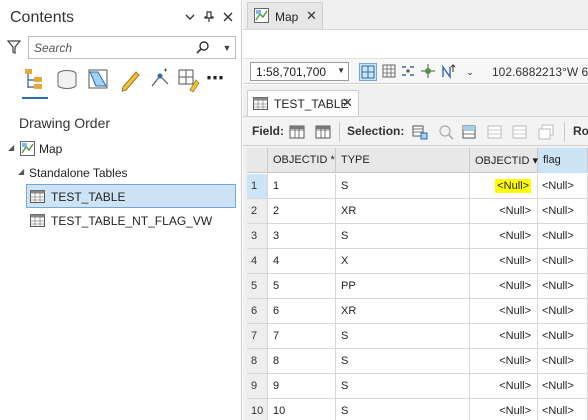 The image size is (588, 420). Describe the element at coordinates (121, 196) in the screenshot. I see `tree-item-test-table: TEST_TABLE` at that location.